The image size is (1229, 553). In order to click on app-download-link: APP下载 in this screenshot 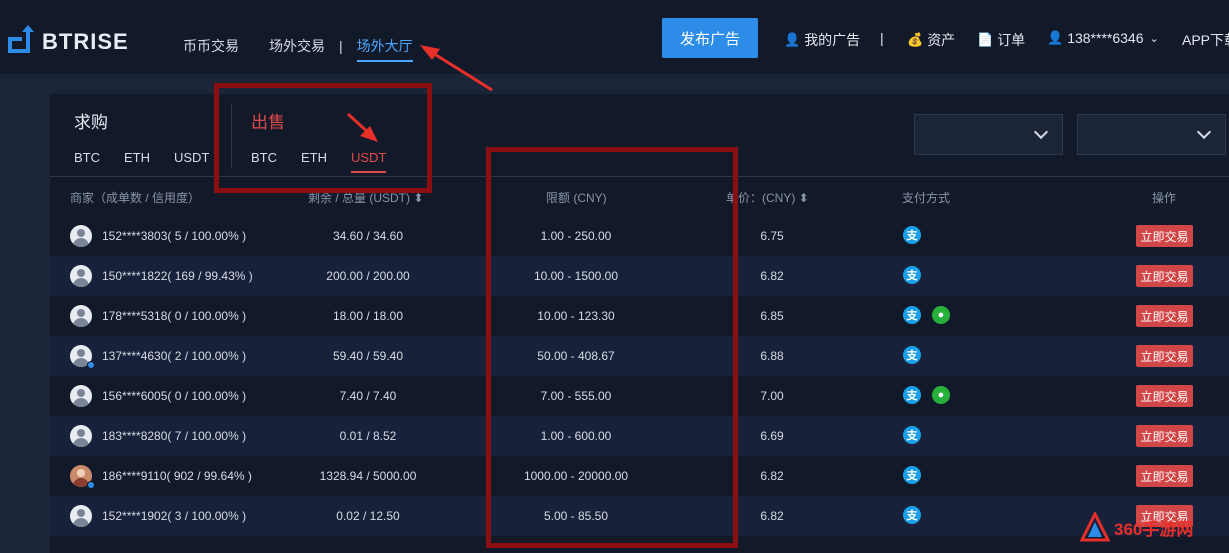, I will do `click(1205, 40)`.